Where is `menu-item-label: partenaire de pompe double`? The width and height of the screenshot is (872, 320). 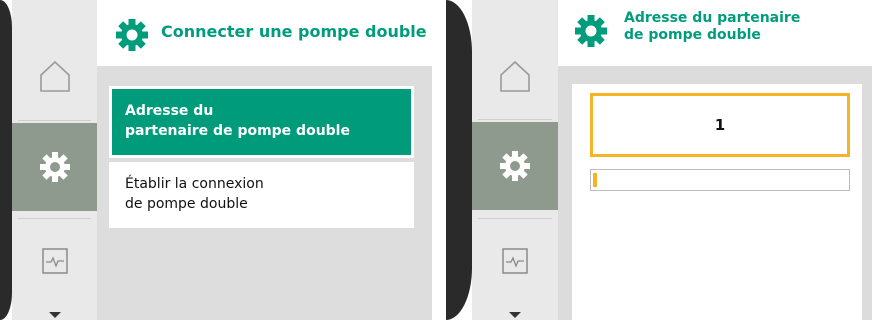 menu-item-label: partenaire de pompe double is located at coordinates (237, 131).